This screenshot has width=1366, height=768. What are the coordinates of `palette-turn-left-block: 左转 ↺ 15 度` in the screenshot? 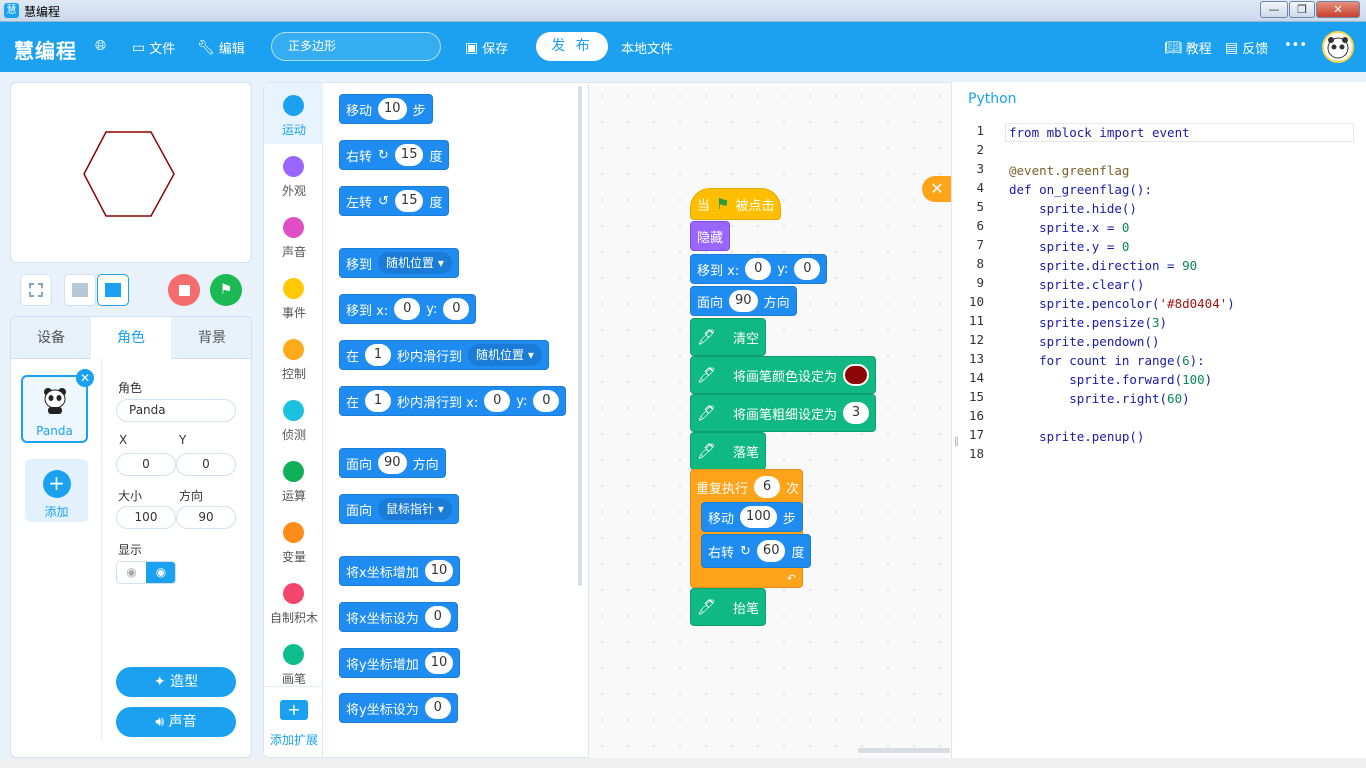 It's located at (394, 201).